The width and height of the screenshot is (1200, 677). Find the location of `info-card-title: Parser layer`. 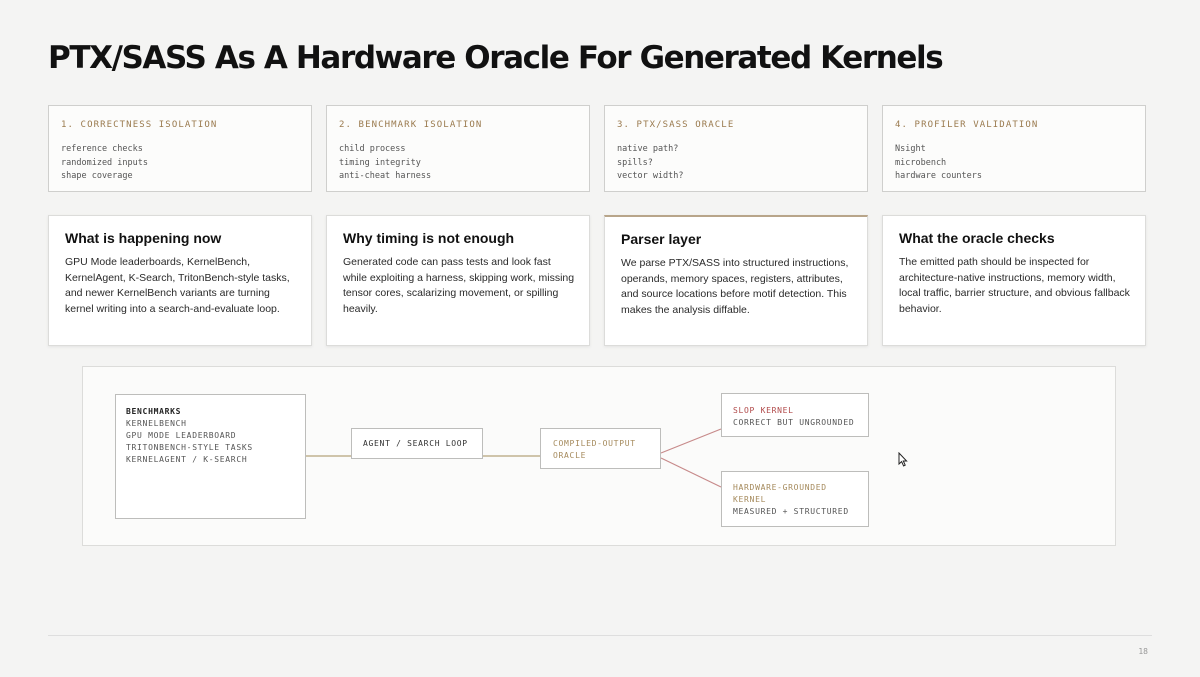

info-card-title: Parser layer is located at coordinates (661, 239).